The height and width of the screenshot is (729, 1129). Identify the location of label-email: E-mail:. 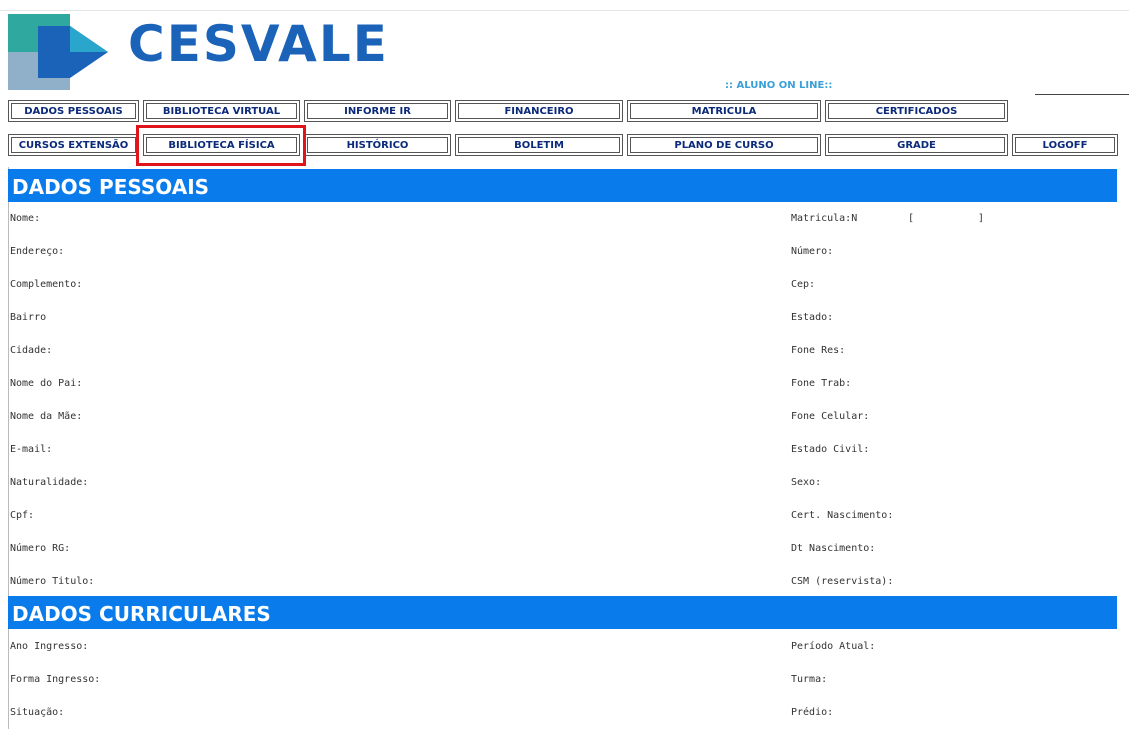
(31, 449).